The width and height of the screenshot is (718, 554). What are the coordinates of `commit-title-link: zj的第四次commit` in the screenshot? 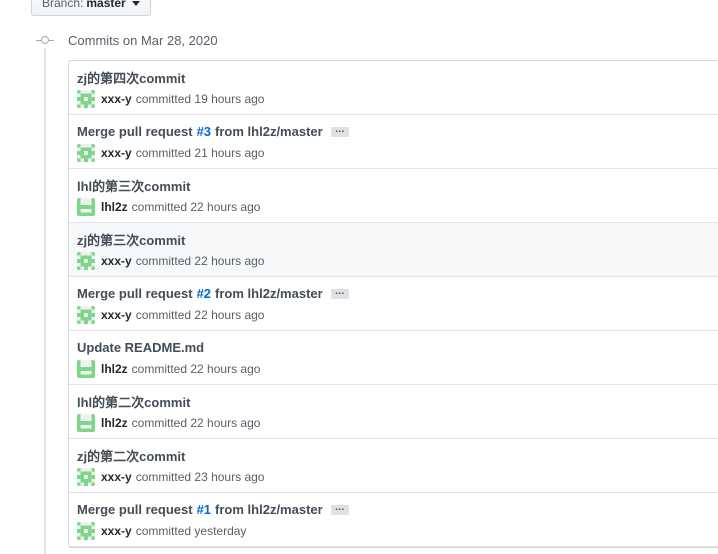 It's located at (131, 77).